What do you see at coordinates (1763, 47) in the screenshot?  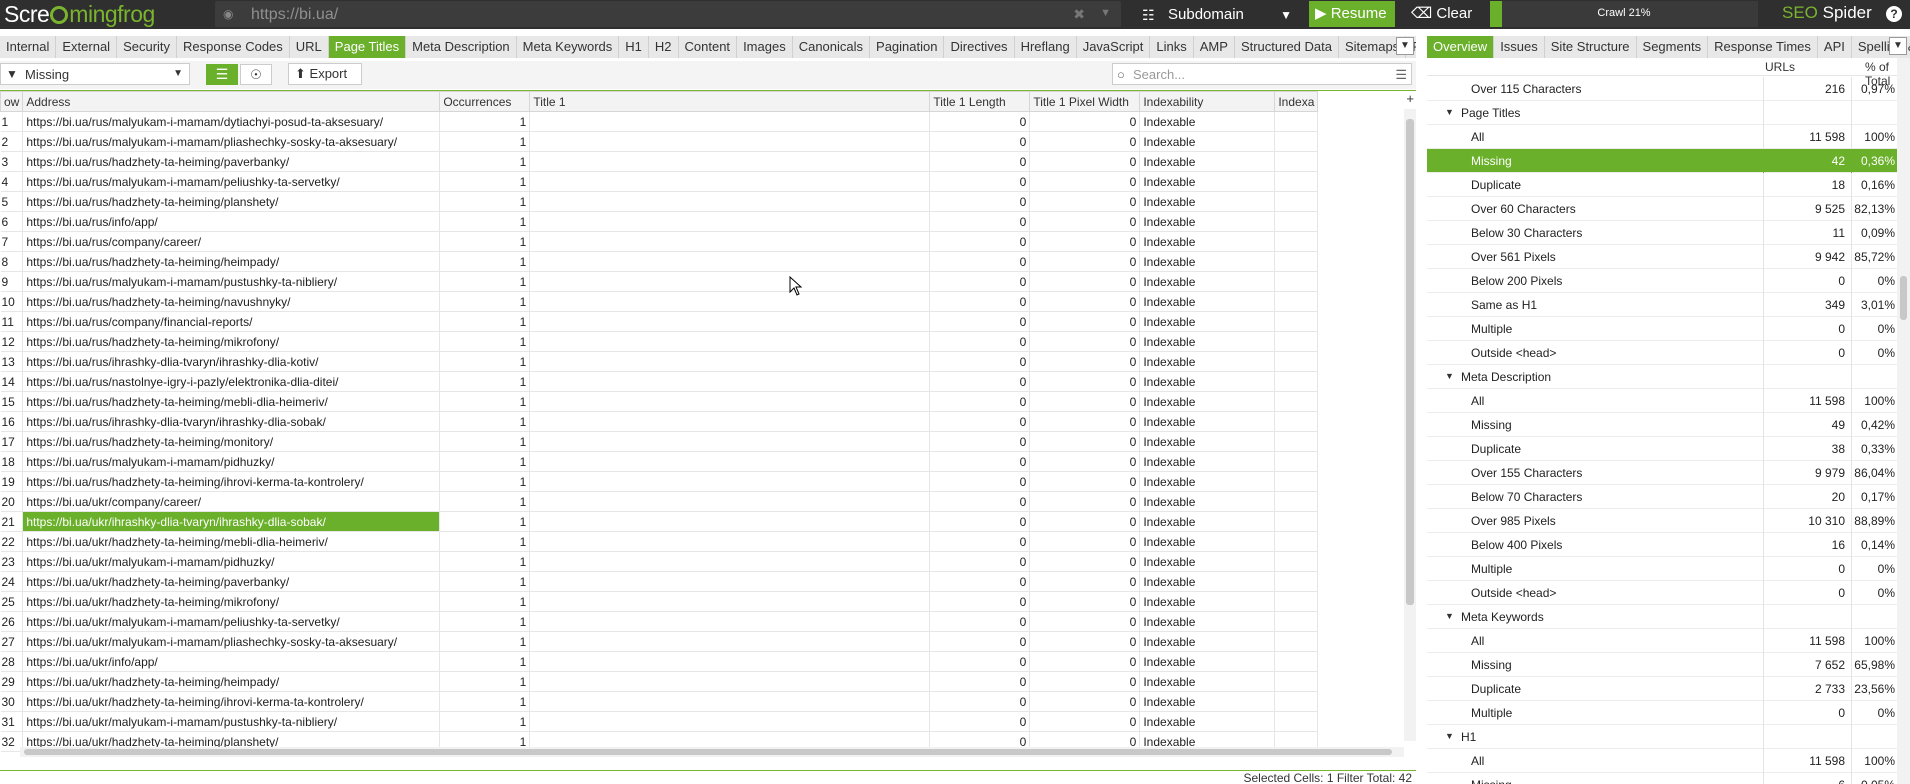 I see `side-tab-response-times: Response Times` at bounding box center [1763, 47].